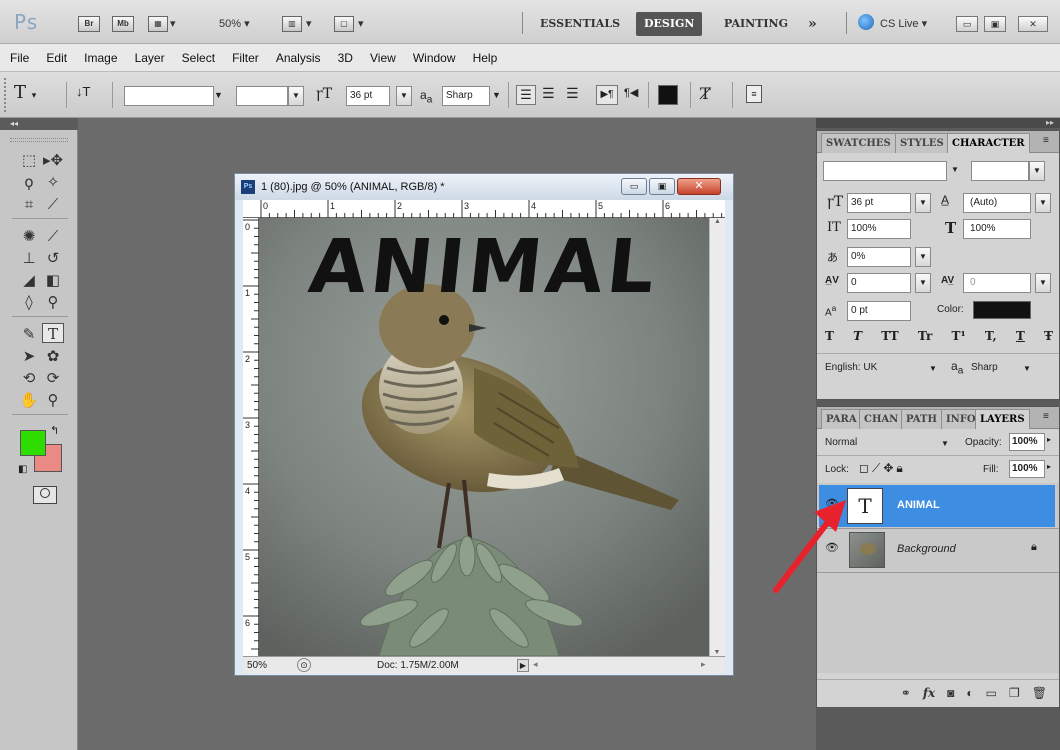 The image size is (1060, 750). What do you see at coordinates (997, 283) in the screenshot?
I see `char-tracking-field: 0` at bounding box center [997, 283].